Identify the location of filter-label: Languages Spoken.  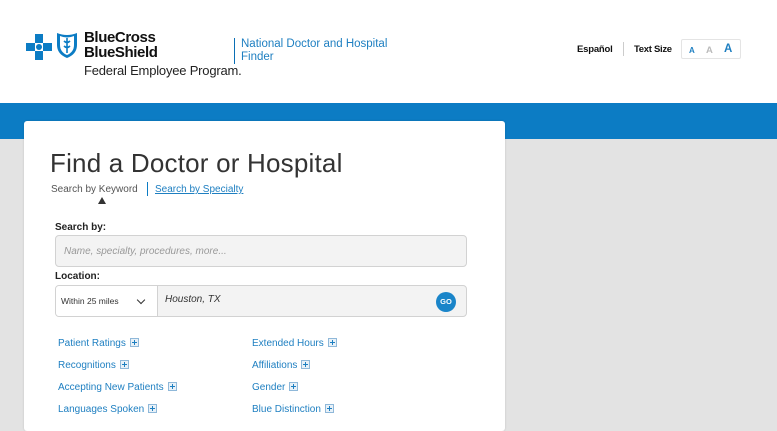
(101, 409).